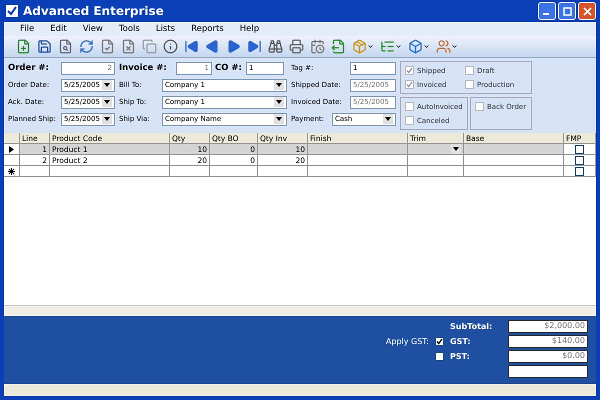 Image resolution: width=600 pixels, height=400 pixels. Describe the element at coordinates (472, 326) in the screenshot. I see `total-label: SubTotal:` at that location.